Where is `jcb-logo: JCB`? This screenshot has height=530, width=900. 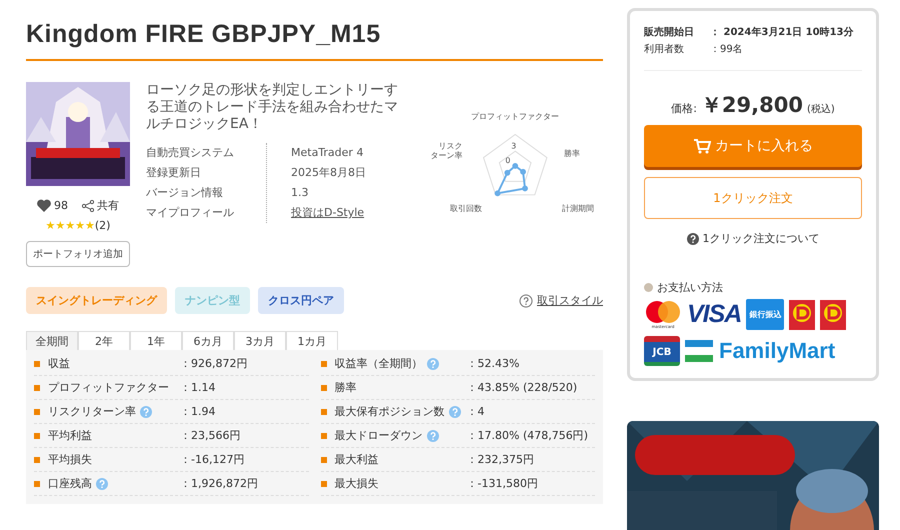 jcb-logo: JCB is located at coordinates (662, 351).